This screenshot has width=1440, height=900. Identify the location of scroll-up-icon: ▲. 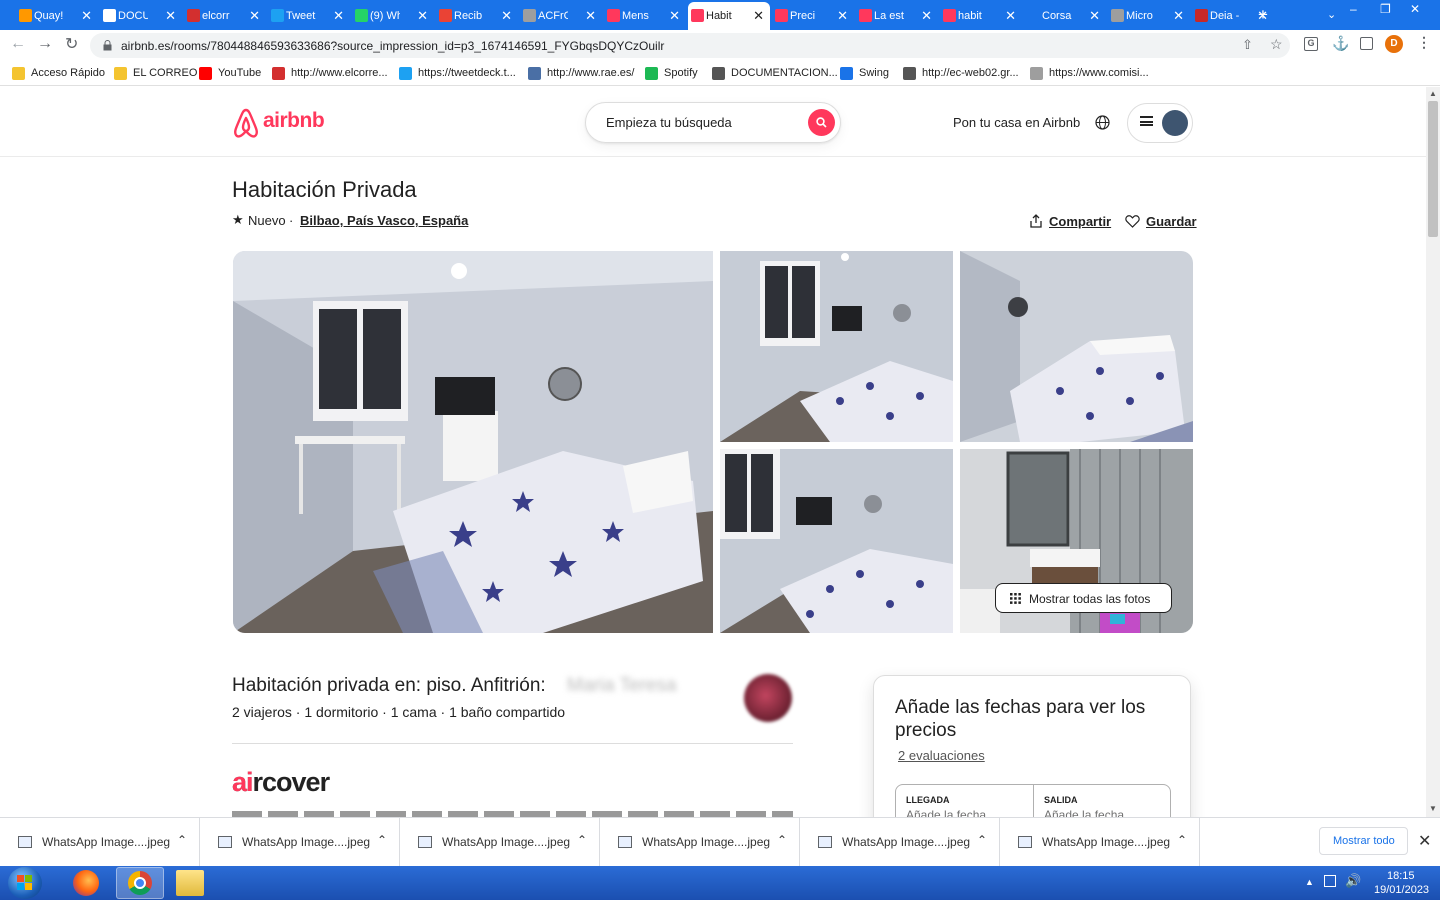
(1433, 93).